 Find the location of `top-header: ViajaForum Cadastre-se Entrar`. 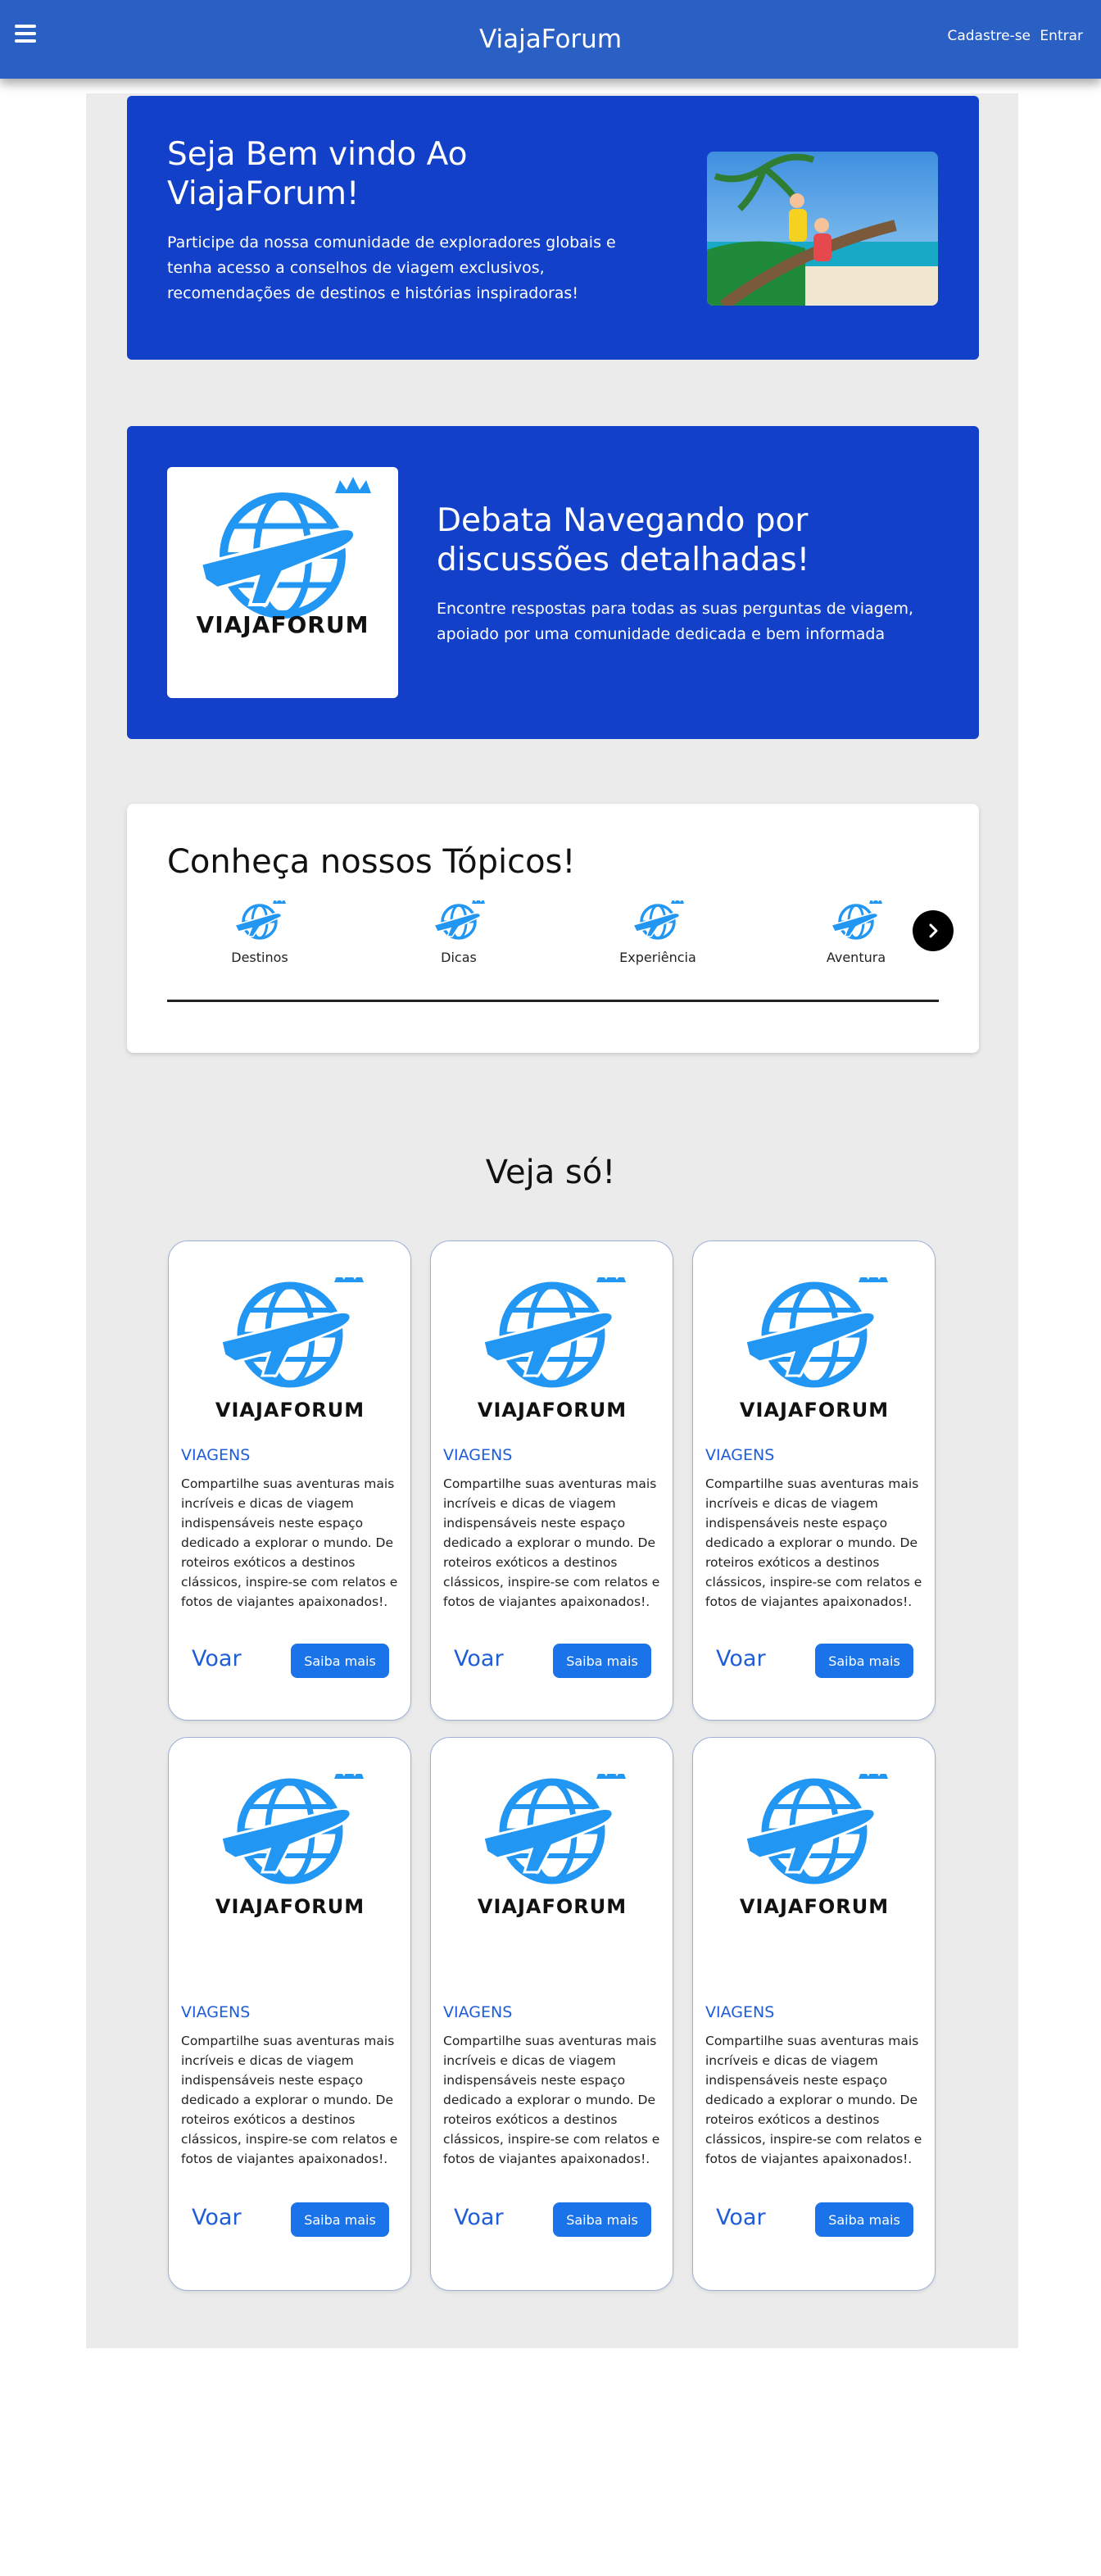

top-header: ViajaForum Cadastre-se Entrar is located at coordinates (550, 39).